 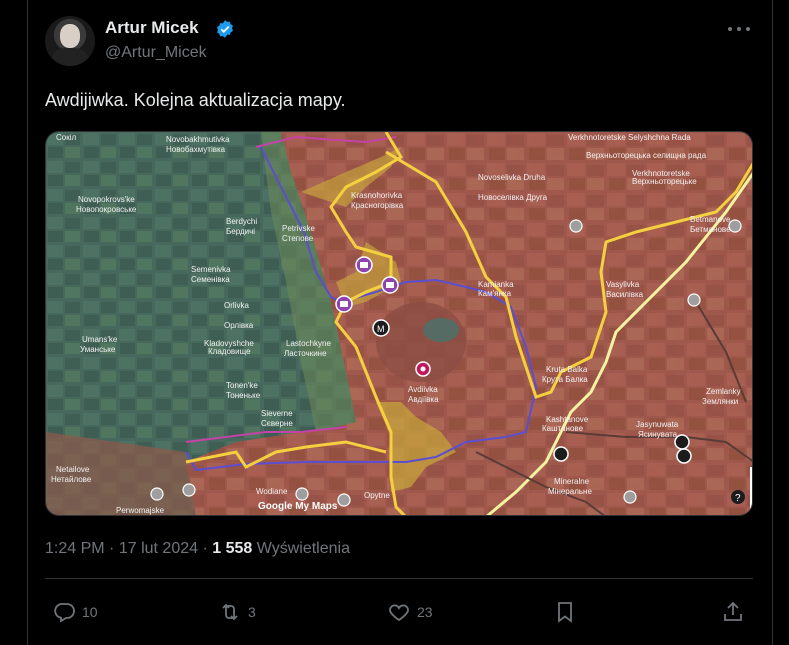 I want to click on label-novoselivka: Novoselivka Druha, so click(x=512, y=177).